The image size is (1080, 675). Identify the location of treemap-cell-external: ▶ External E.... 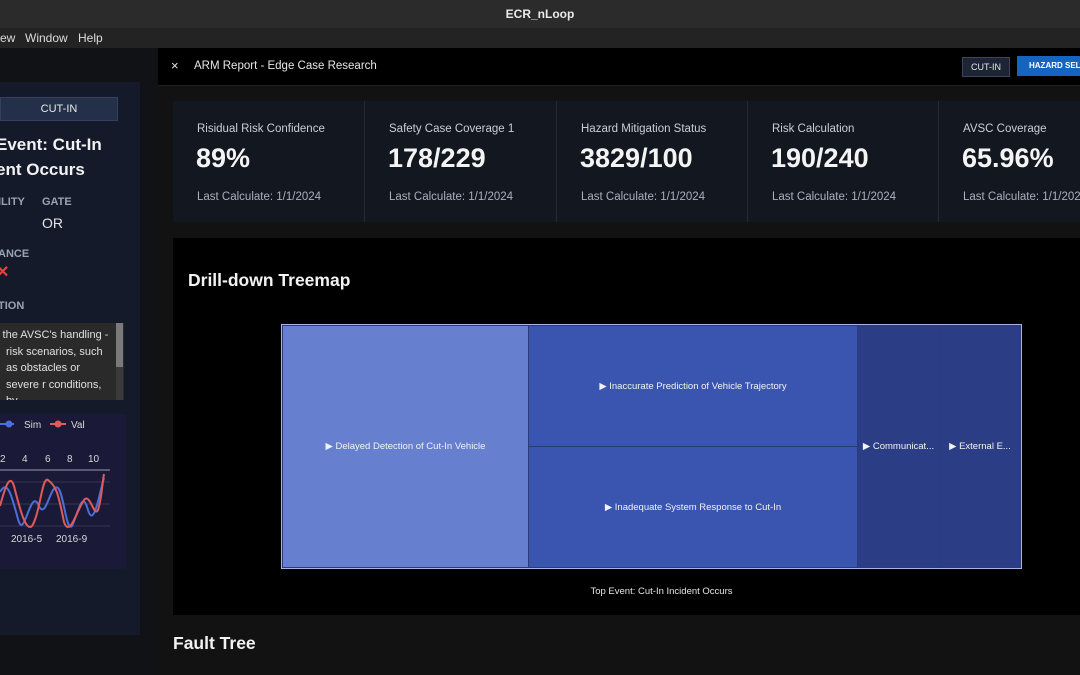
(980, 446).